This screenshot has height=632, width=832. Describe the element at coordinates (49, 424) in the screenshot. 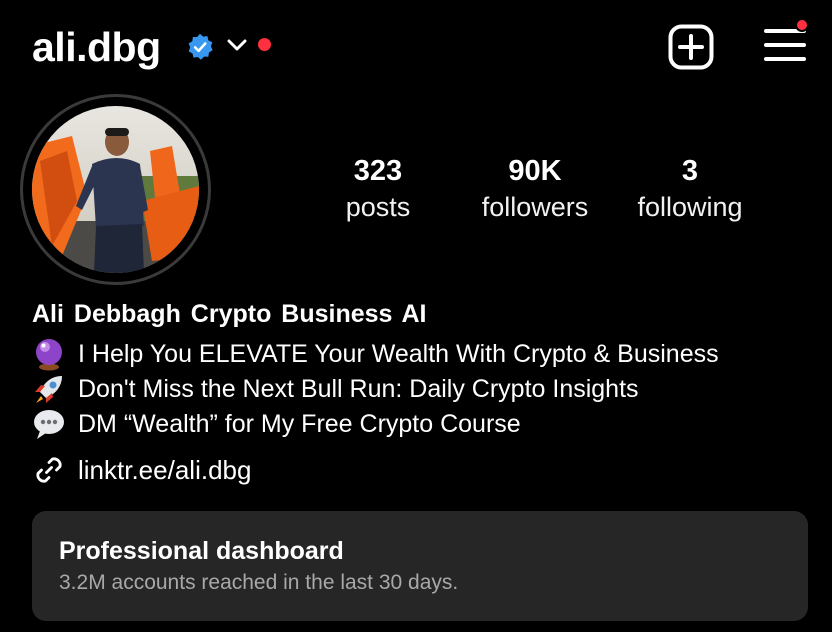

I see `speech-bubble-icon` at that location.